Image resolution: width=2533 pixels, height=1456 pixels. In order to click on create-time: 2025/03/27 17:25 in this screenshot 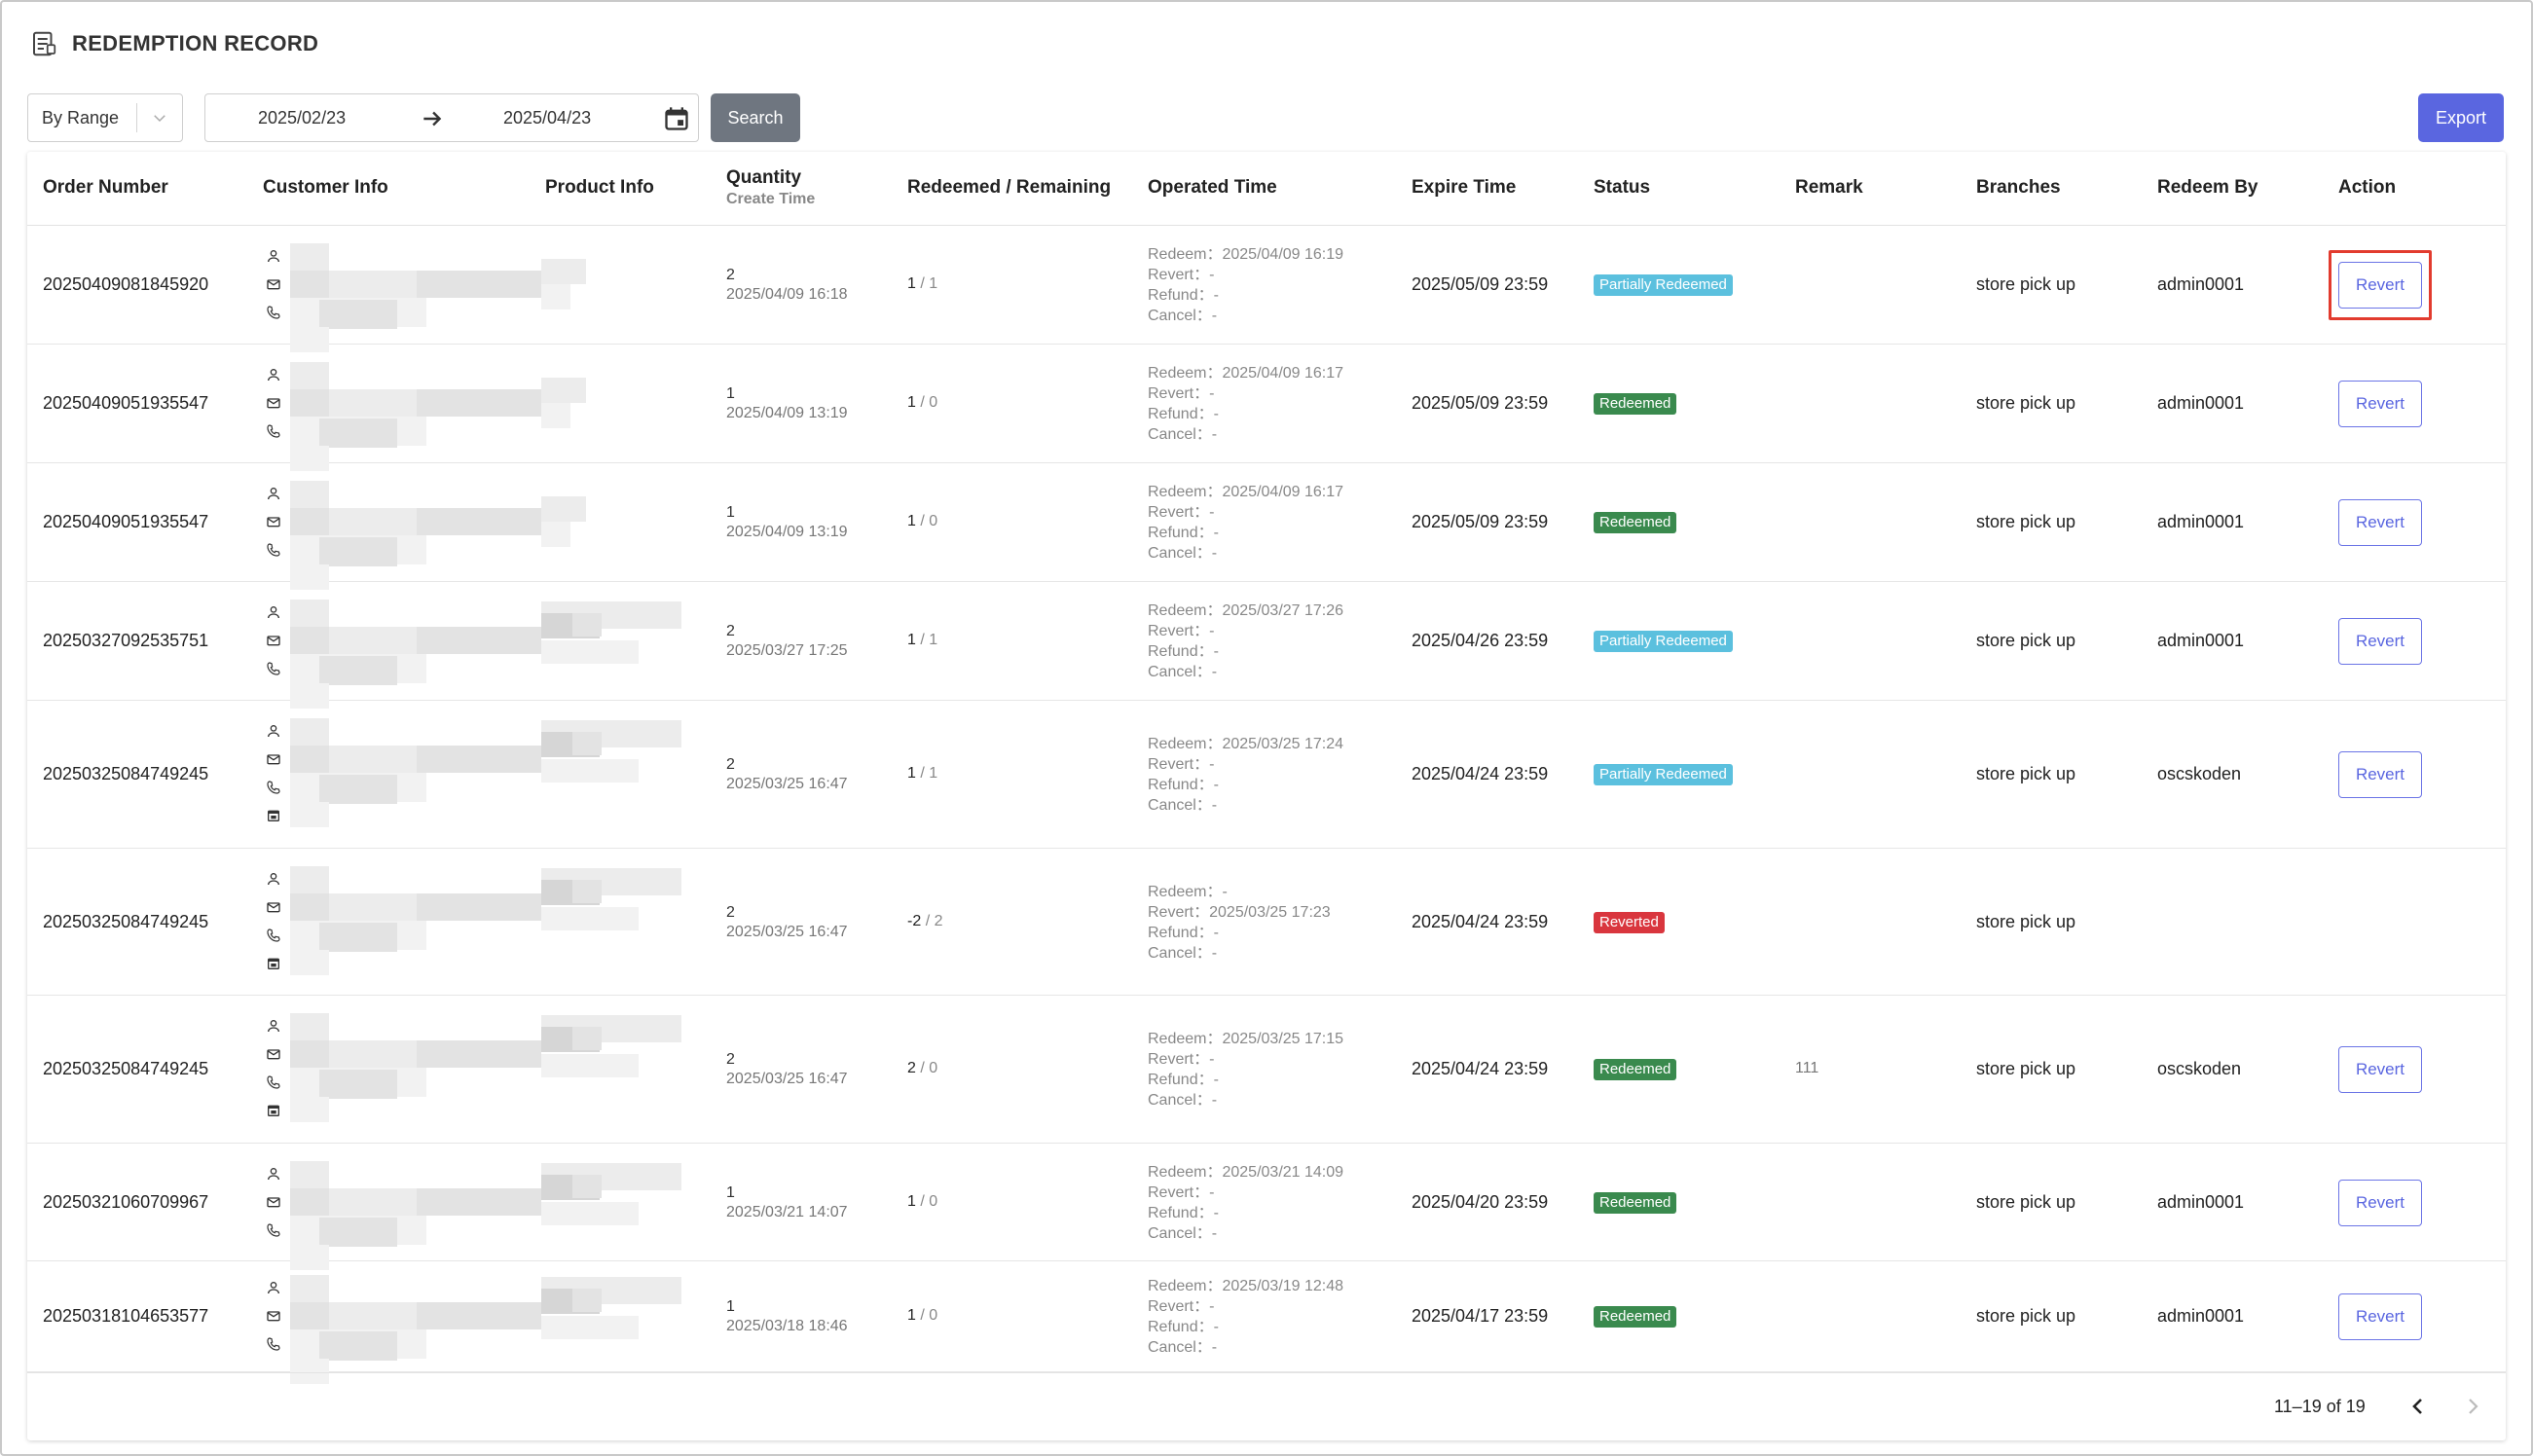, I will do `click(787, 650)`.